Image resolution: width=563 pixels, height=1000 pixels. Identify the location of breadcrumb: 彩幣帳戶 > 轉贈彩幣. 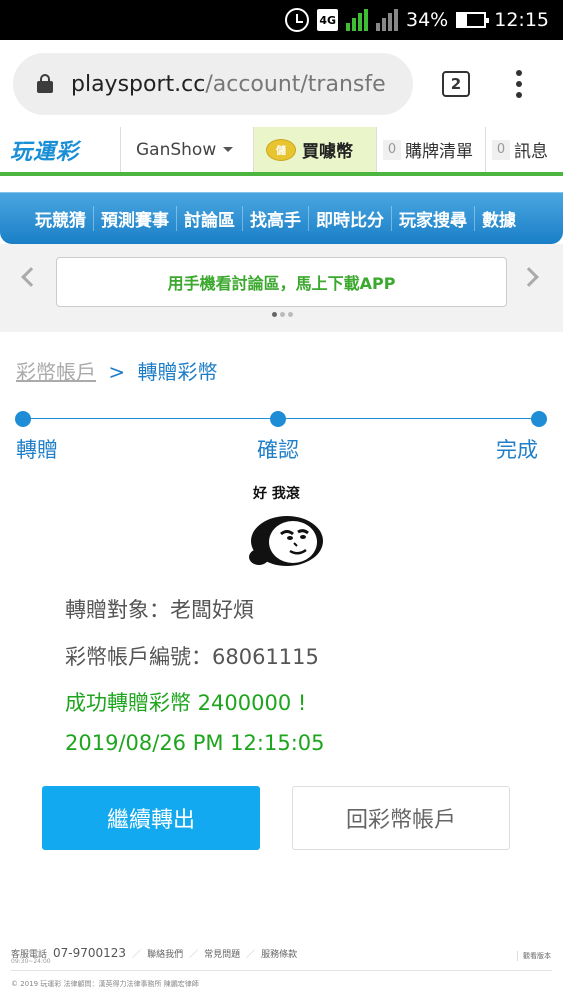
(116, 370).